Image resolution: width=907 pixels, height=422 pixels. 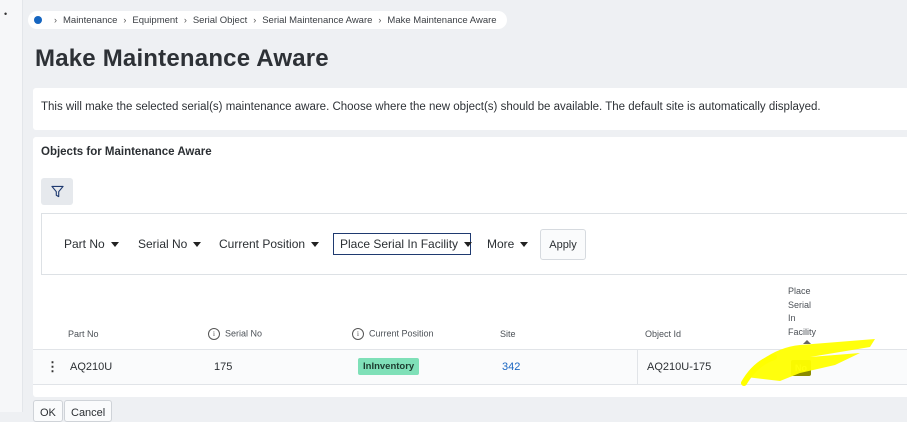 What do you see at coordinates (802, 331) in the screenshot?
I see `column-header-line: Facility` at bounding box center [802, 331].